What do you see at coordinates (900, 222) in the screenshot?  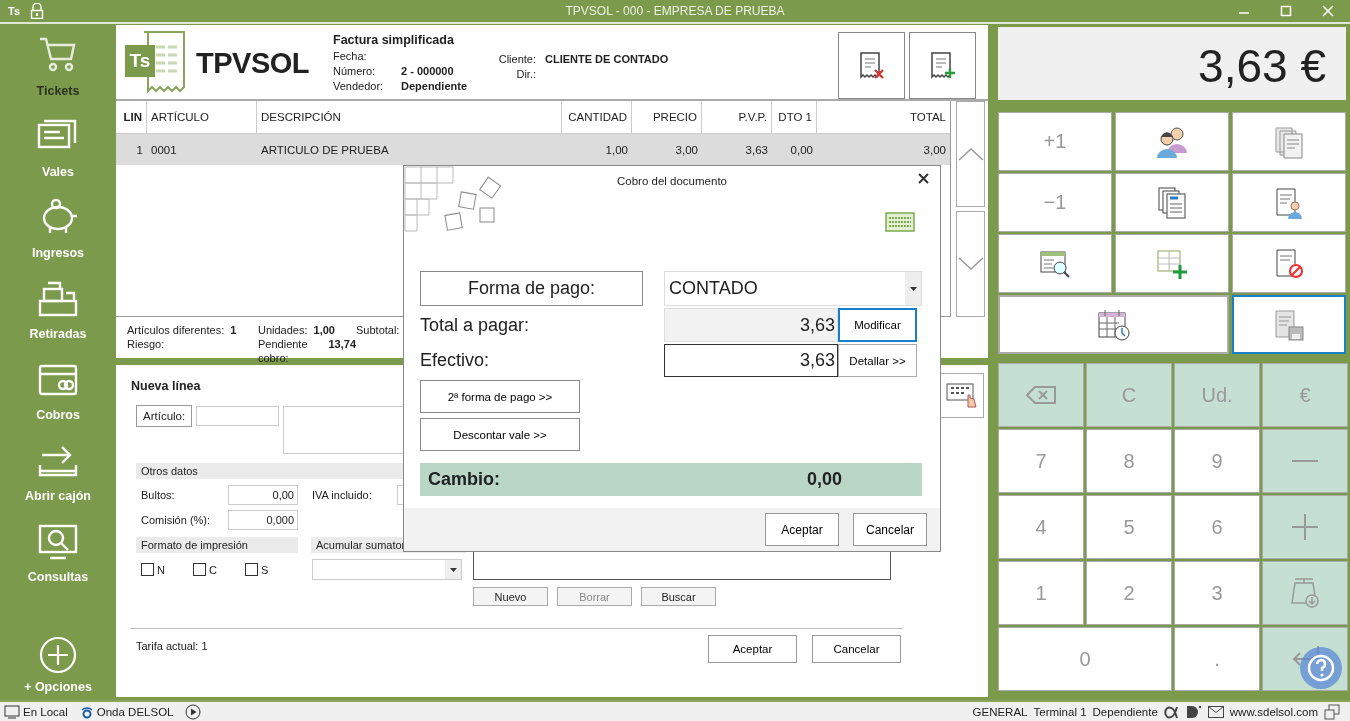 I see `keyboard-icon` at bounding box center [900, 222].